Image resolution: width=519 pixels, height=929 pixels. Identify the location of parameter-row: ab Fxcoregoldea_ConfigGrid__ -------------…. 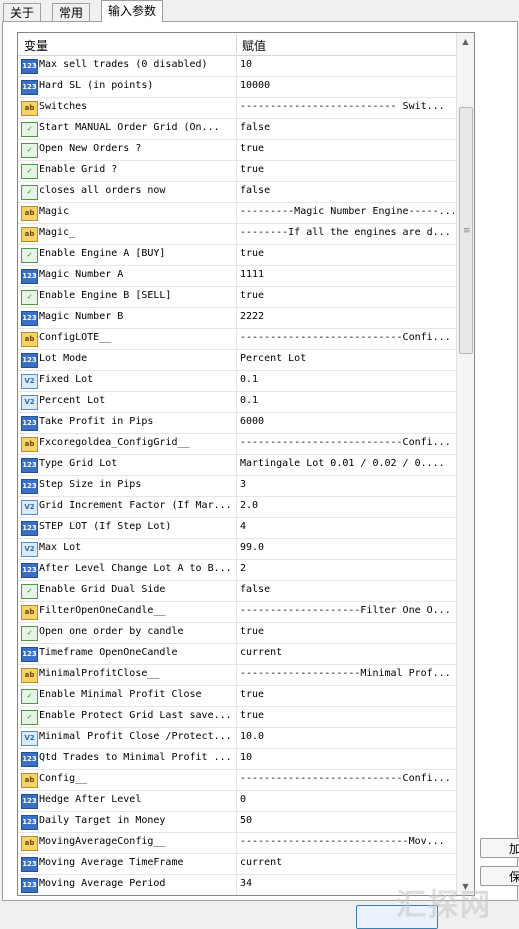
(237, 444).